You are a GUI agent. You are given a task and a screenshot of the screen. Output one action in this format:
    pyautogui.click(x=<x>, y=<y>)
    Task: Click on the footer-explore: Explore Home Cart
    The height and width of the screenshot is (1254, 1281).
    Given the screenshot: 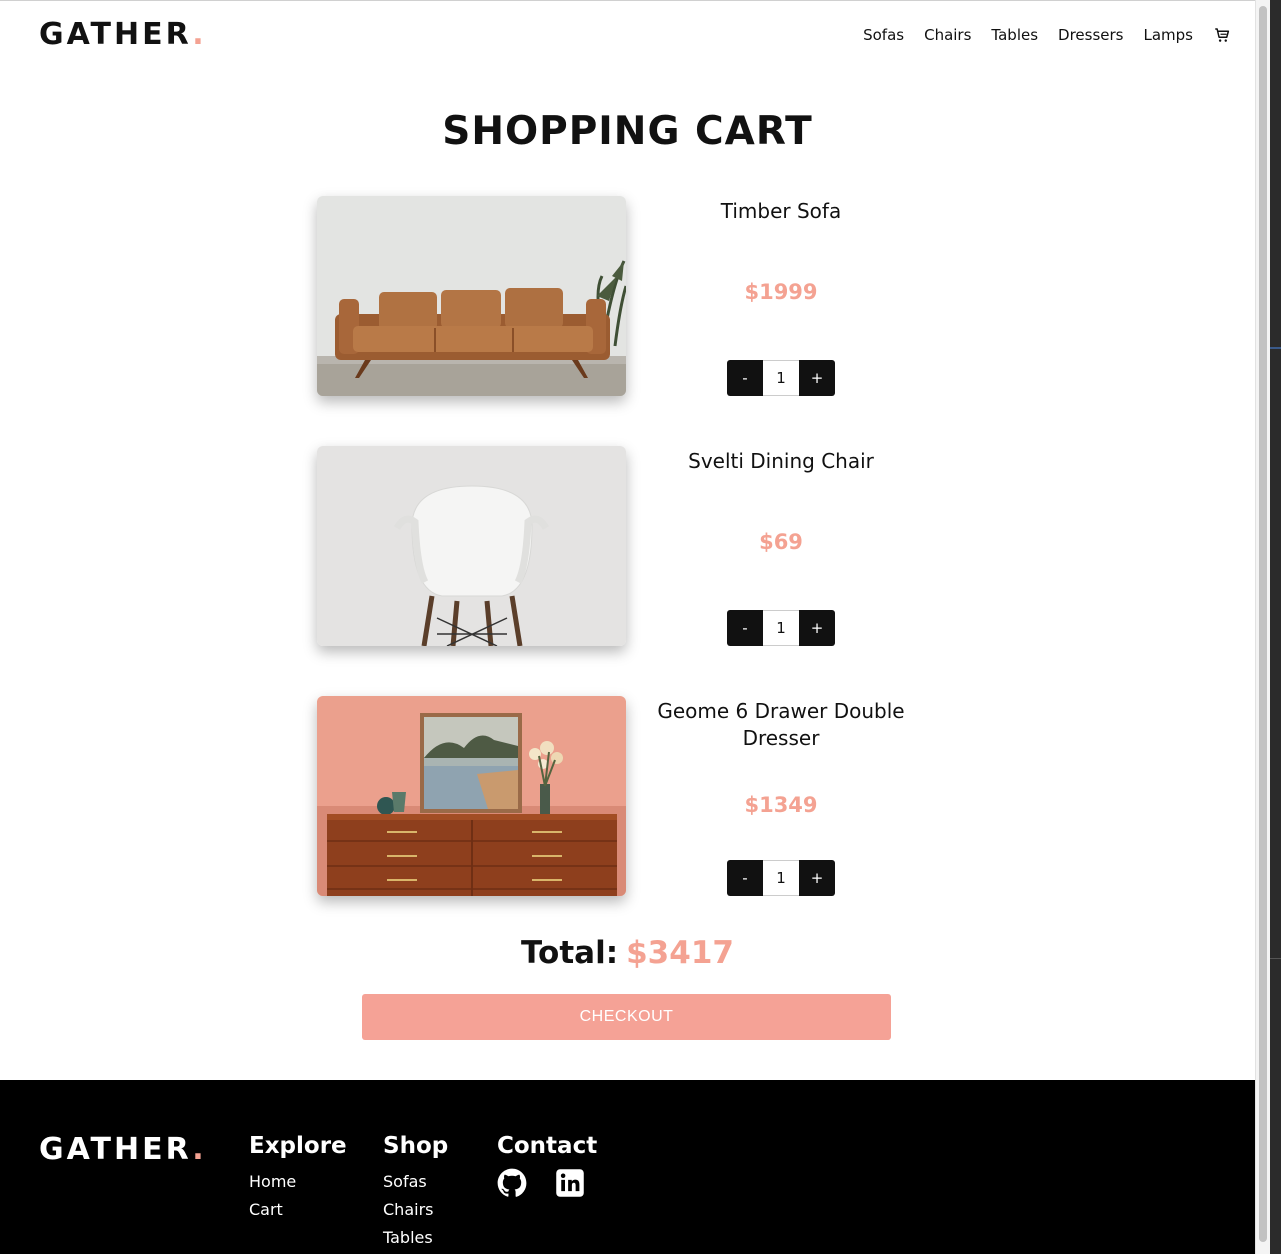 What is the action you would take?
    pyautogui.click(x=298, y=1178)
    